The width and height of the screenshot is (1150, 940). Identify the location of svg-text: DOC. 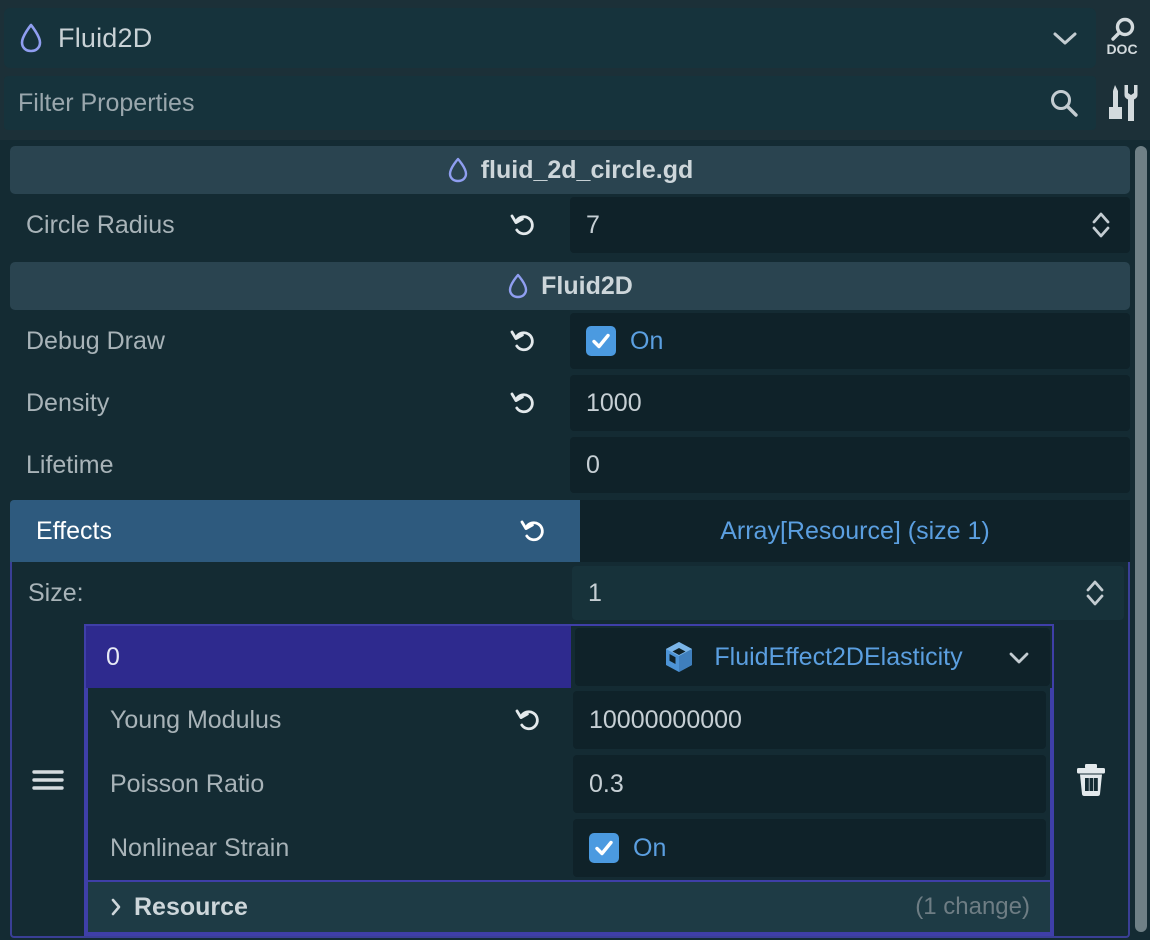
(1121, 49).